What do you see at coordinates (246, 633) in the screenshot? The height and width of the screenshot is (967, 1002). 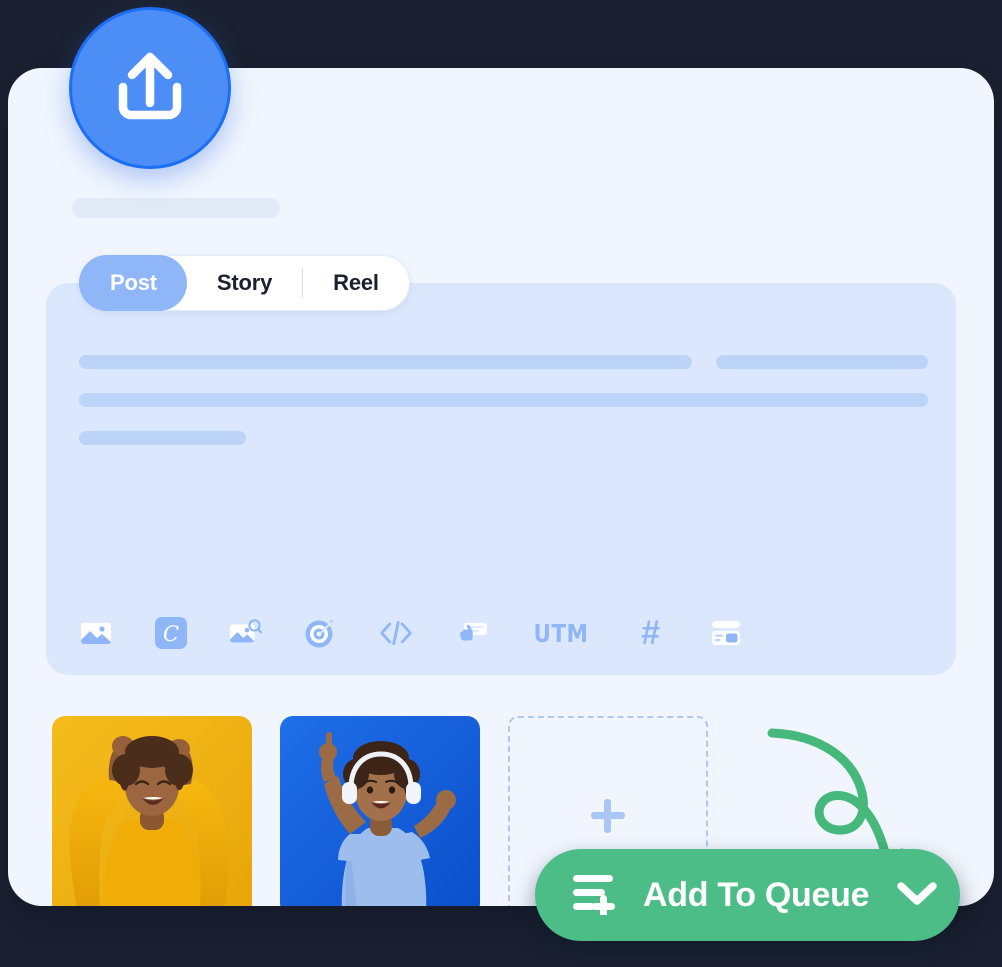 I see `image-search-icon` at bounding box center [246, 633].